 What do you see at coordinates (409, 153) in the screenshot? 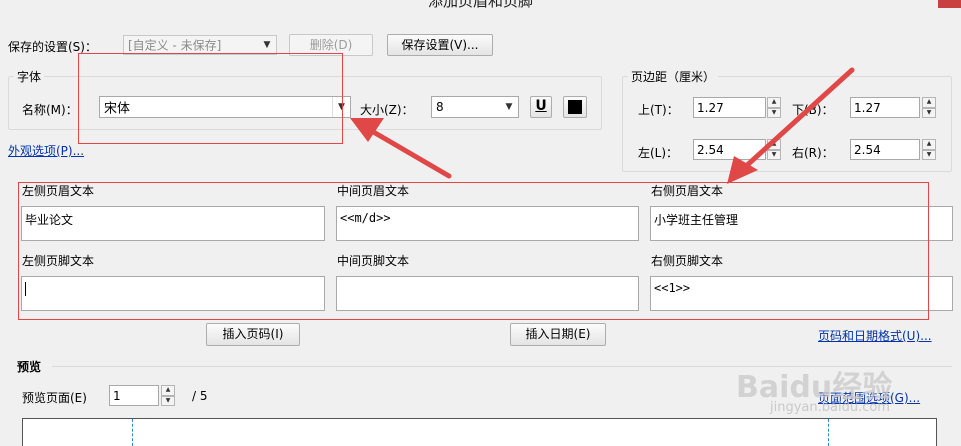
I see `annotation-arrow-left-shaft` at bounding box center [409, 153].